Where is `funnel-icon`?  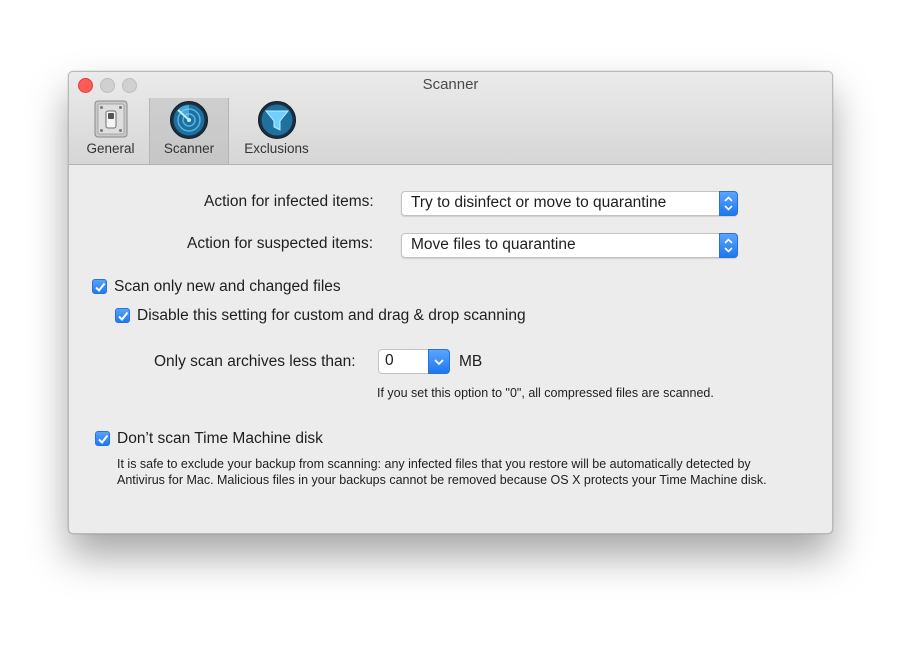
funnel-icon is located at coordinates (276, 120).